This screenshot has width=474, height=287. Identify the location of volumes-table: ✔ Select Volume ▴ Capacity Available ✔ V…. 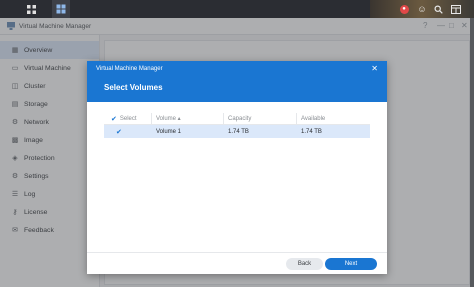
(237, 125).